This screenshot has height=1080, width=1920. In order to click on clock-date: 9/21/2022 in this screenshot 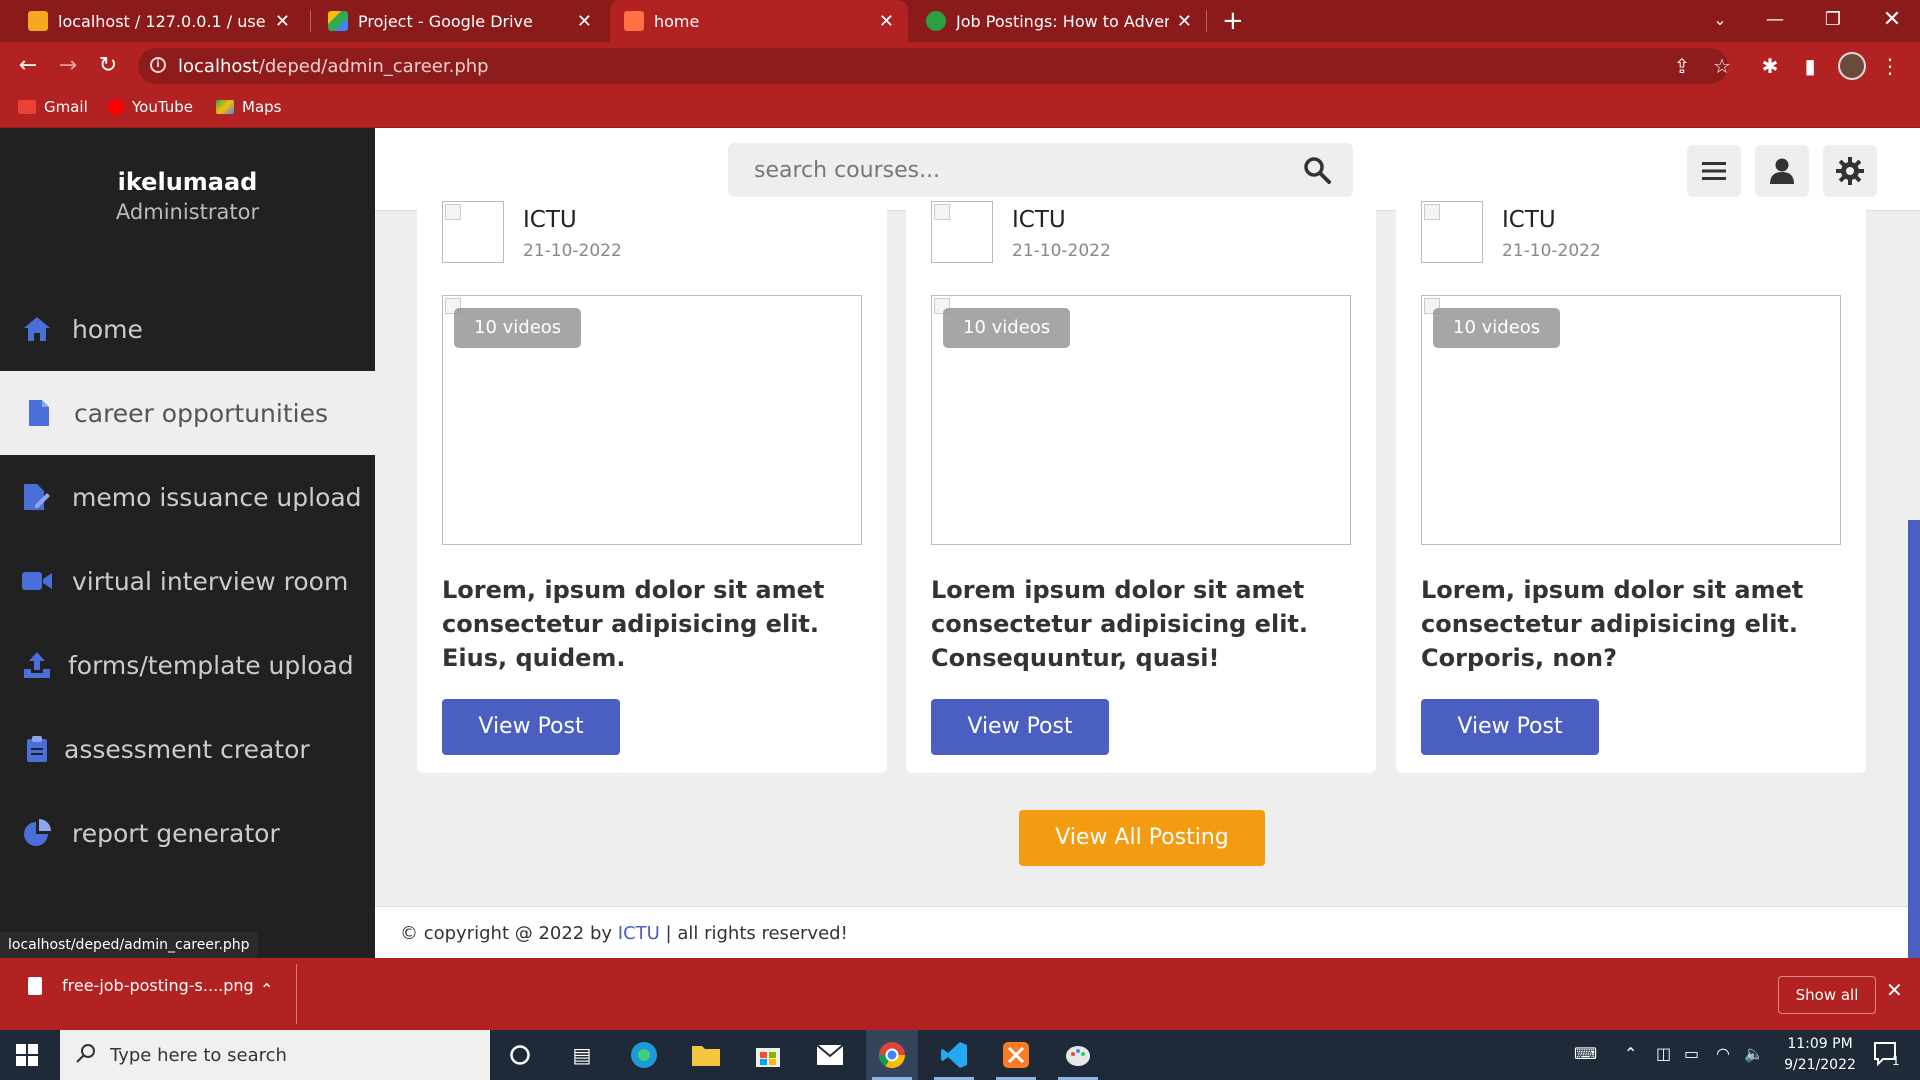, I will do `click(1820, 1065)`.